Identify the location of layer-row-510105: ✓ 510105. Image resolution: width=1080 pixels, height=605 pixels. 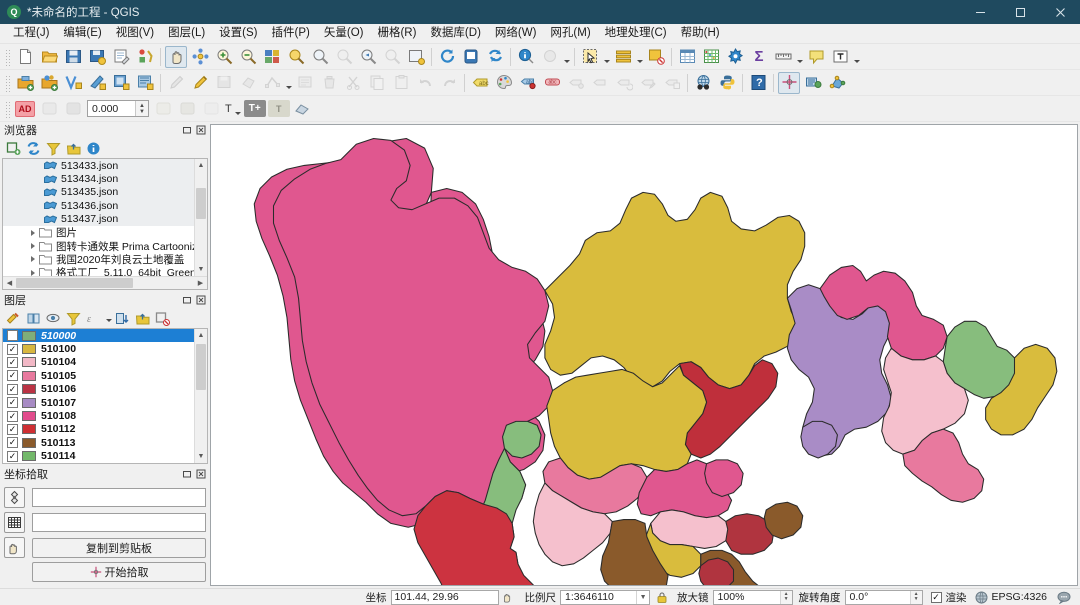
(98, 375).